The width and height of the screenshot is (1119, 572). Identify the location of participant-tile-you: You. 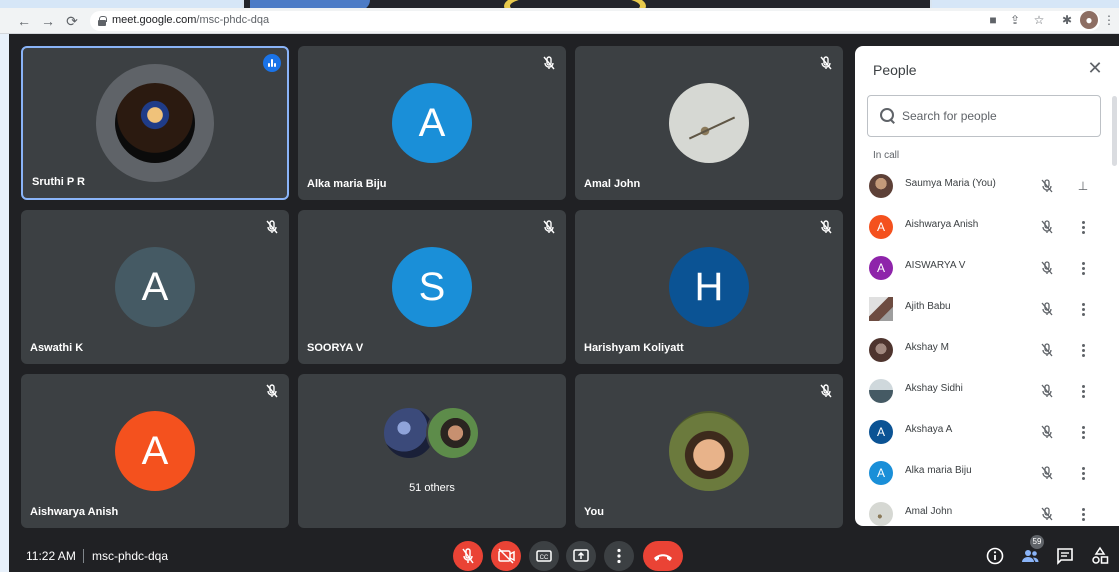
(709, 451).